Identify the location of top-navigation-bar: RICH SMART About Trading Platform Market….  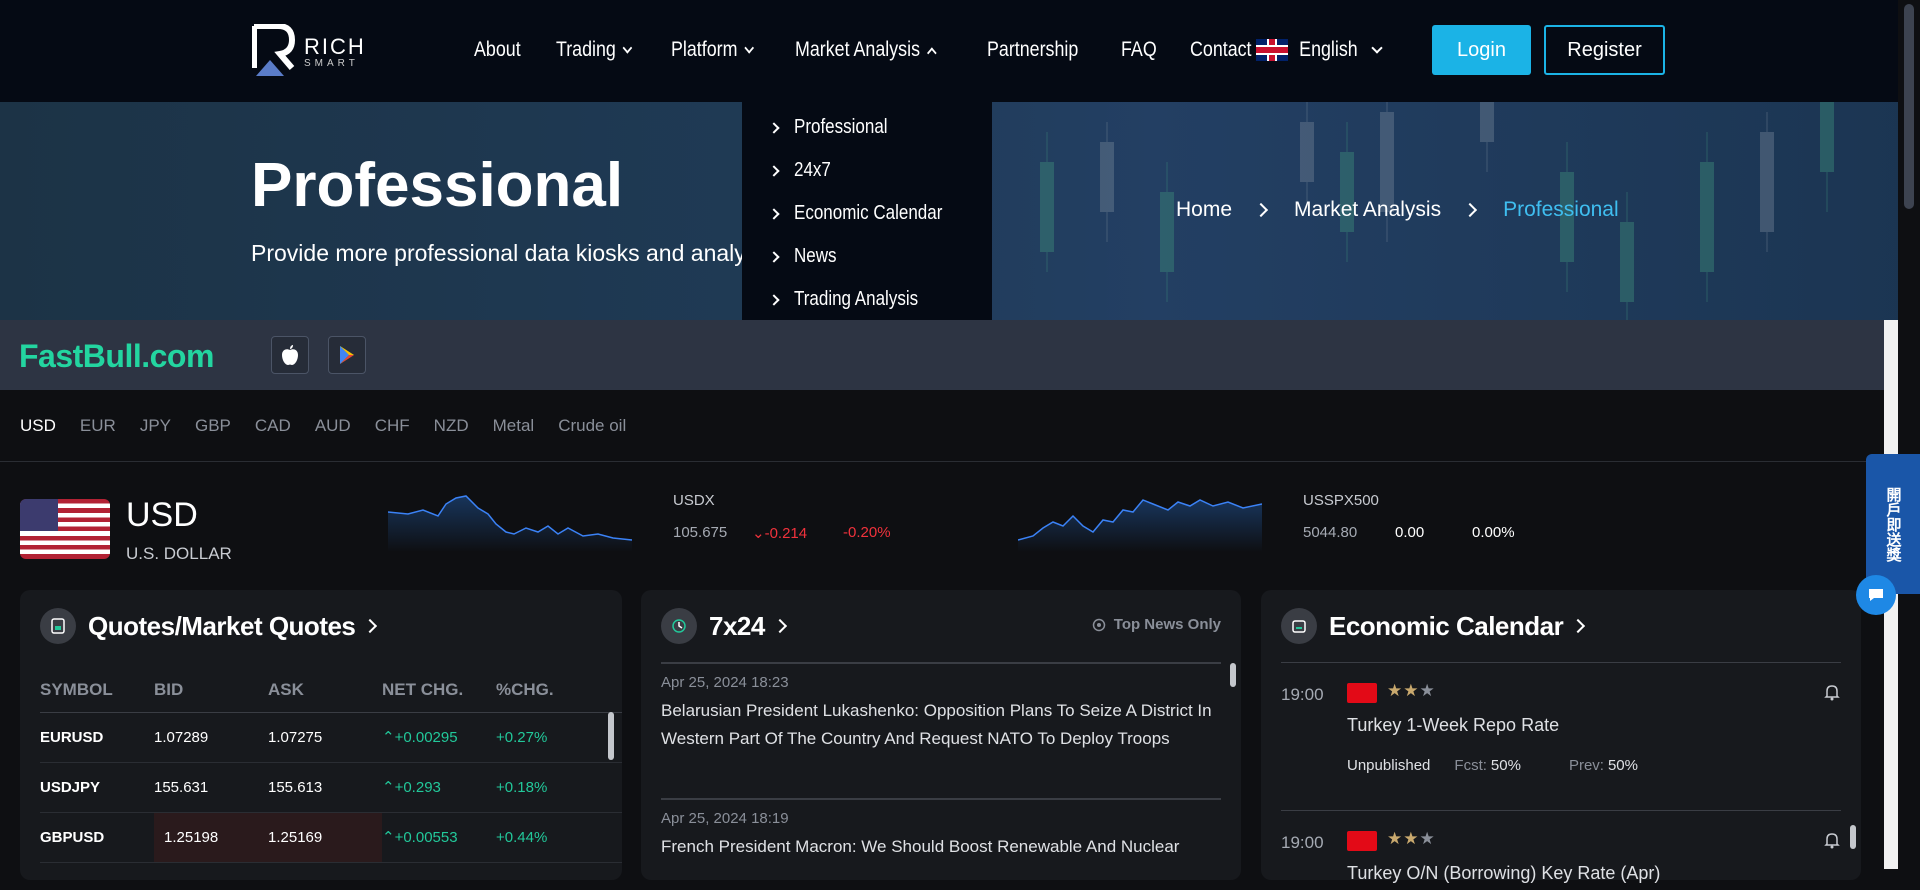
(960, 51).